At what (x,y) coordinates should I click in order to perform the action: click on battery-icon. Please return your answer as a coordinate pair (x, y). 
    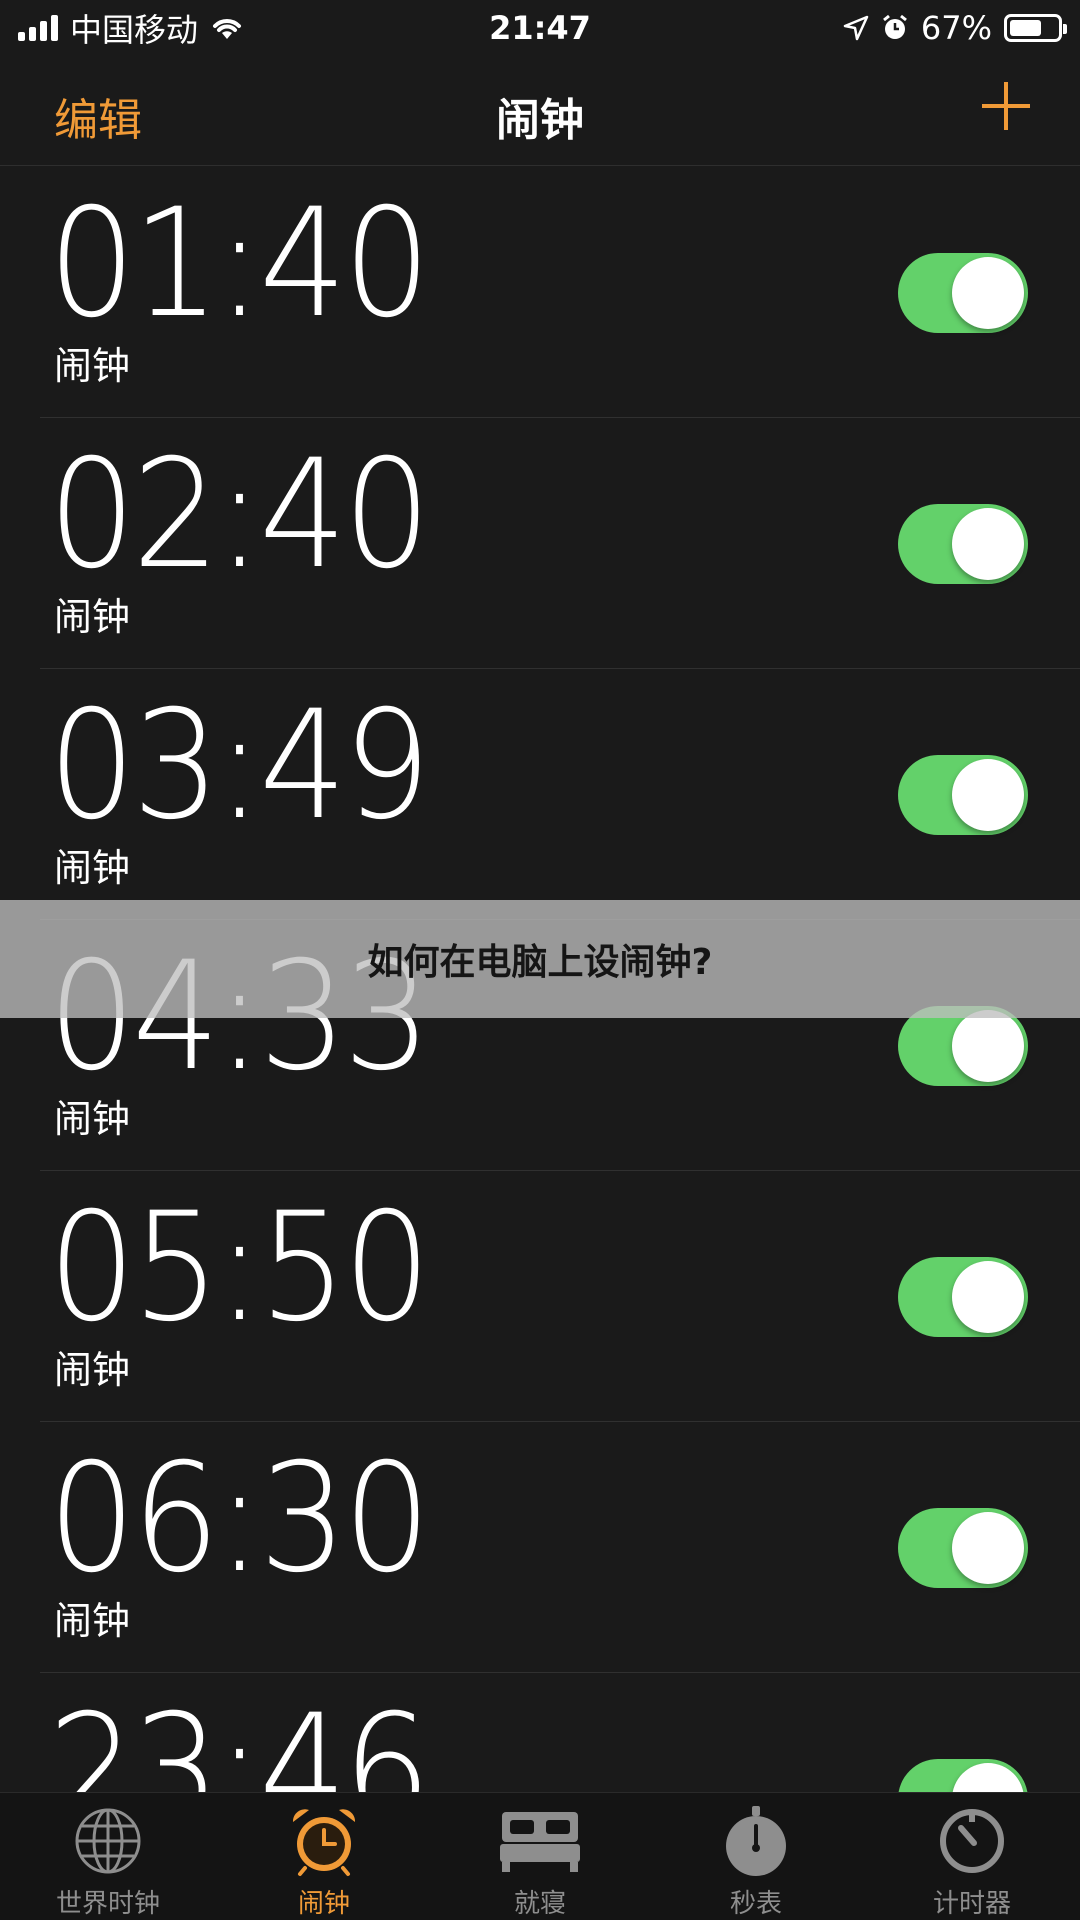
    Looking at the image, I should click on (1035, 28).